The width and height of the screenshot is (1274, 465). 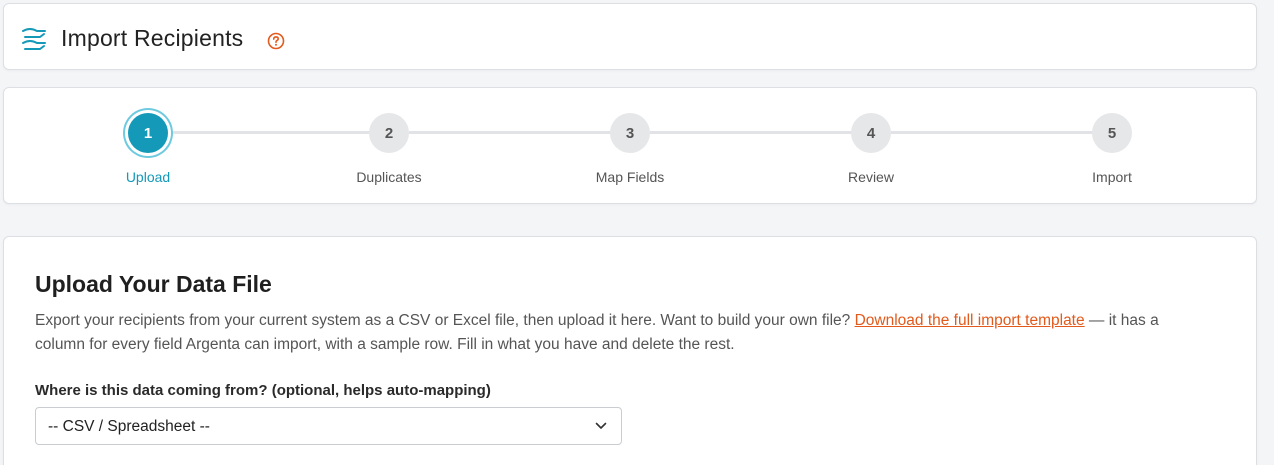 I want to click on page-header: Import Recipients, so click(x=630, y=36).